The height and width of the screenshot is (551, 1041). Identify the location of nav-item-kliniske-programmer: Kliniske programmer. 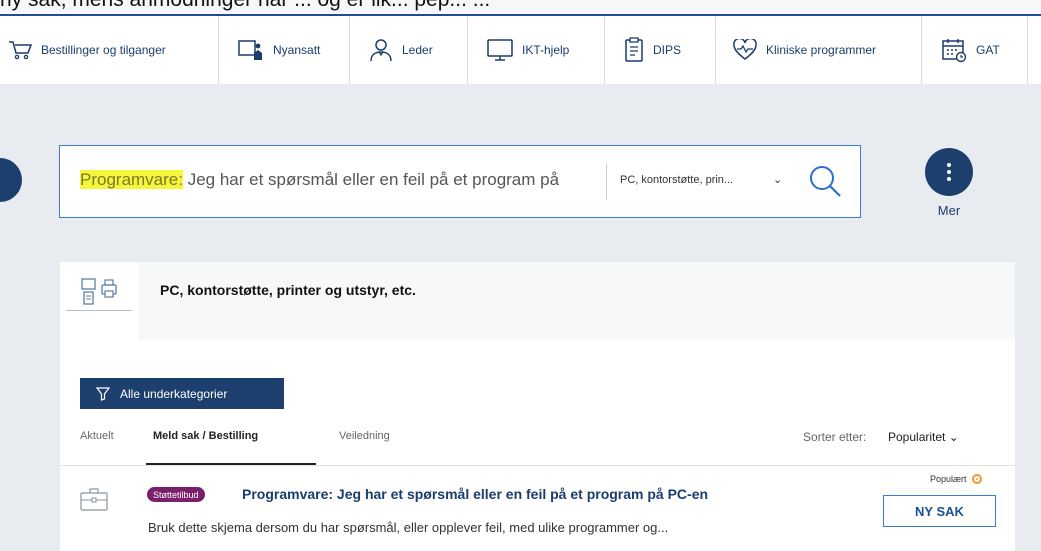
(804, 50).